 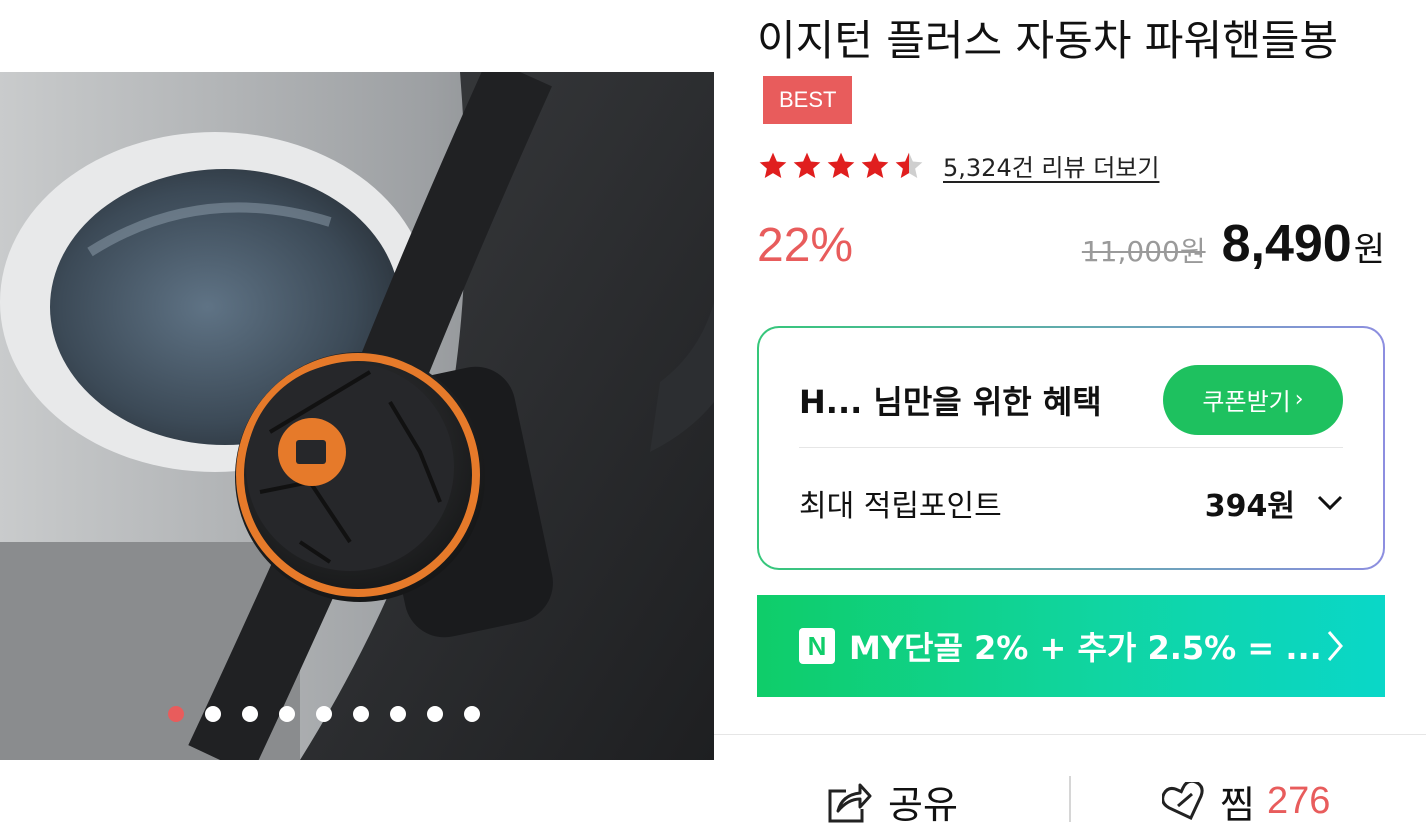 What do you see at coordinates (1048, 40) in the screenshot?
I see `product-title-text: 이지턴 플러스 자동차 파워핸들봉` at bounding box center [1048, 40].